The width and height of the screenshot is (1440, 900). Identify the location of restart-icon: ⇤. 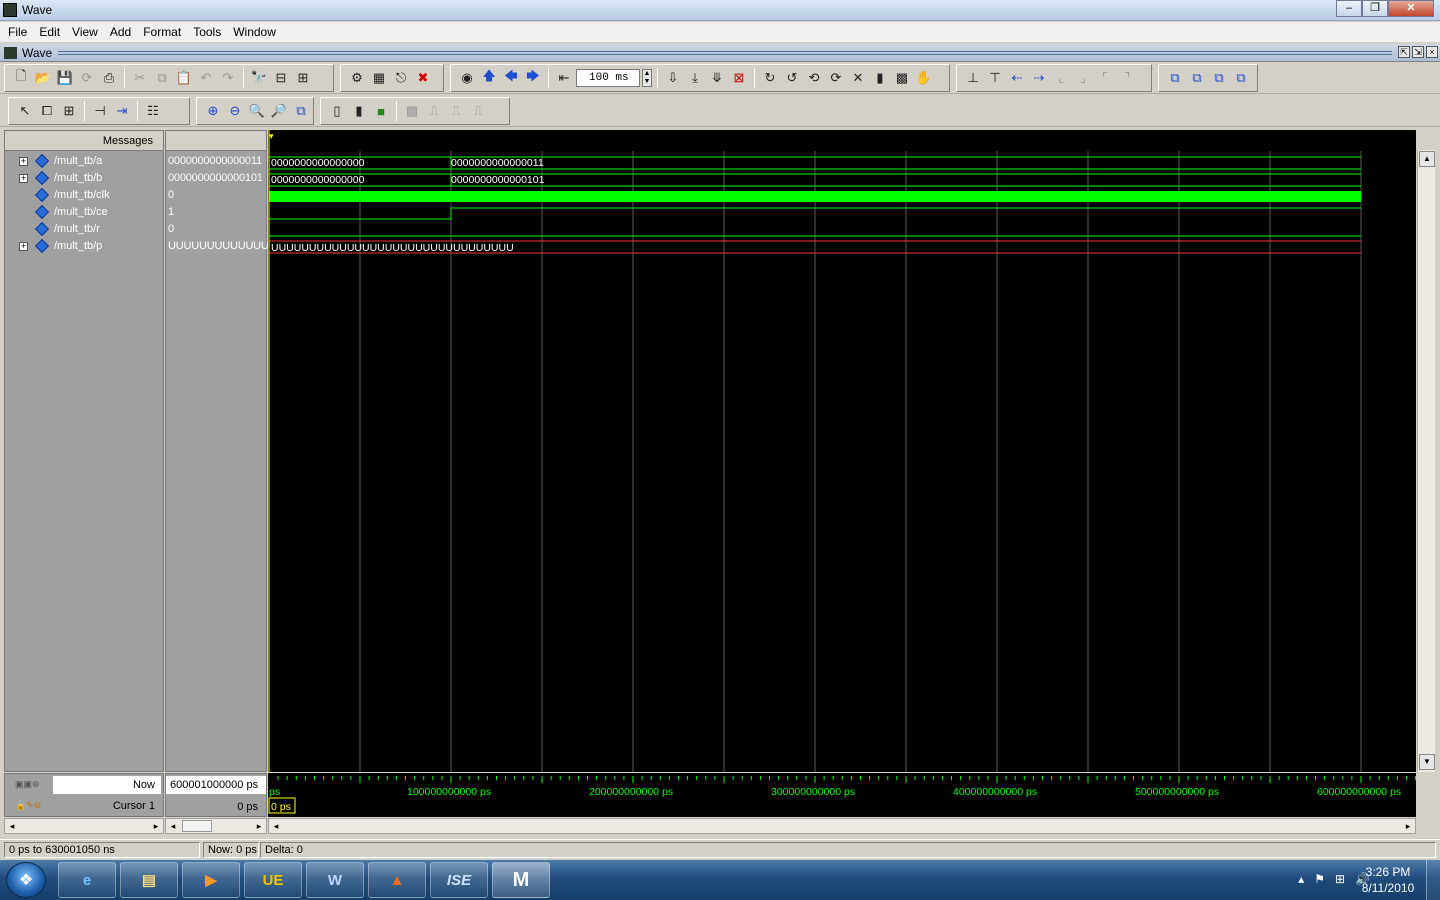
(564, 78).